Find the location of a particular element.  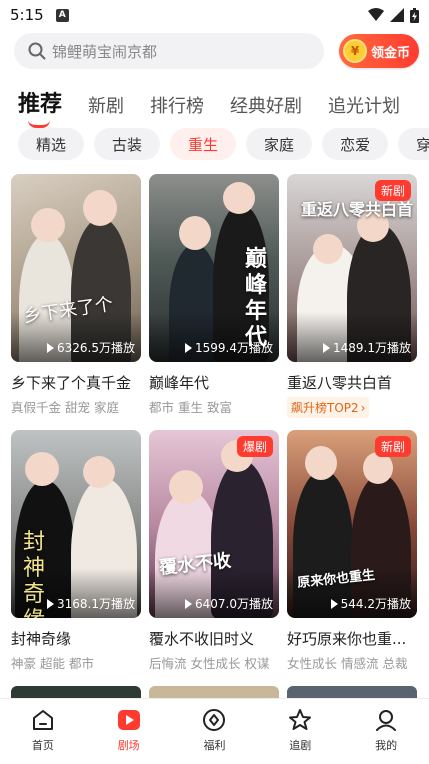

drama-title: 重返八零共白首 is located at coordinates (352, 382).